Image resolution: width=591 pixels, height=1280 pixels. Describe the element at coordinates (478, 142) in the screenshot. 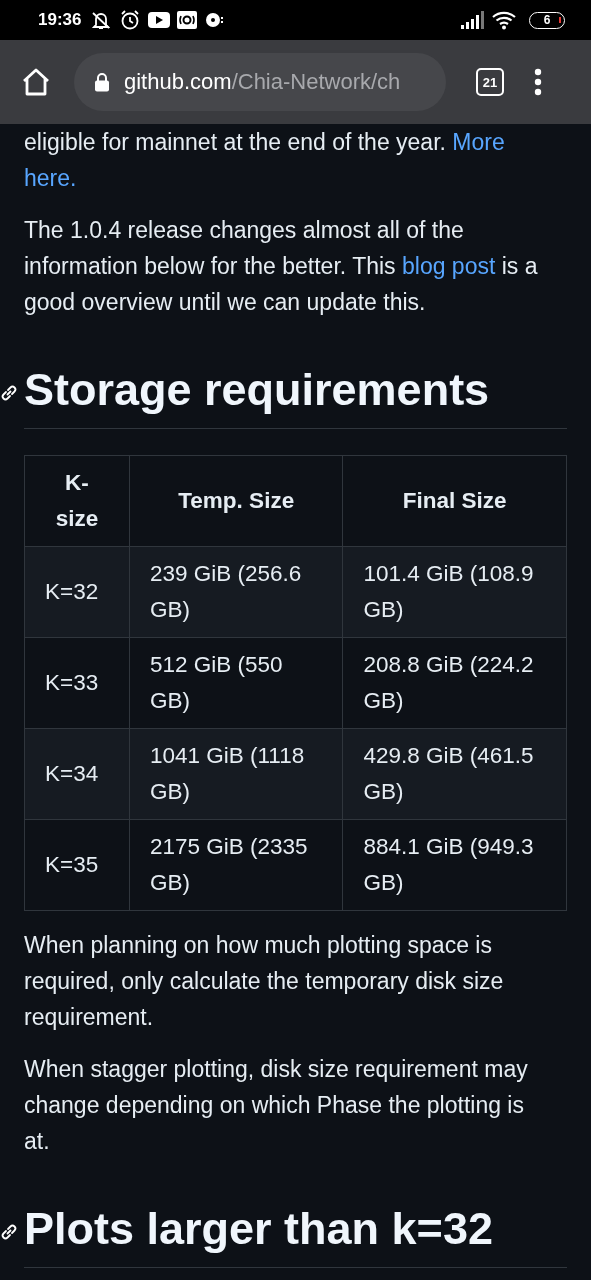

I see `link: More` at that location.